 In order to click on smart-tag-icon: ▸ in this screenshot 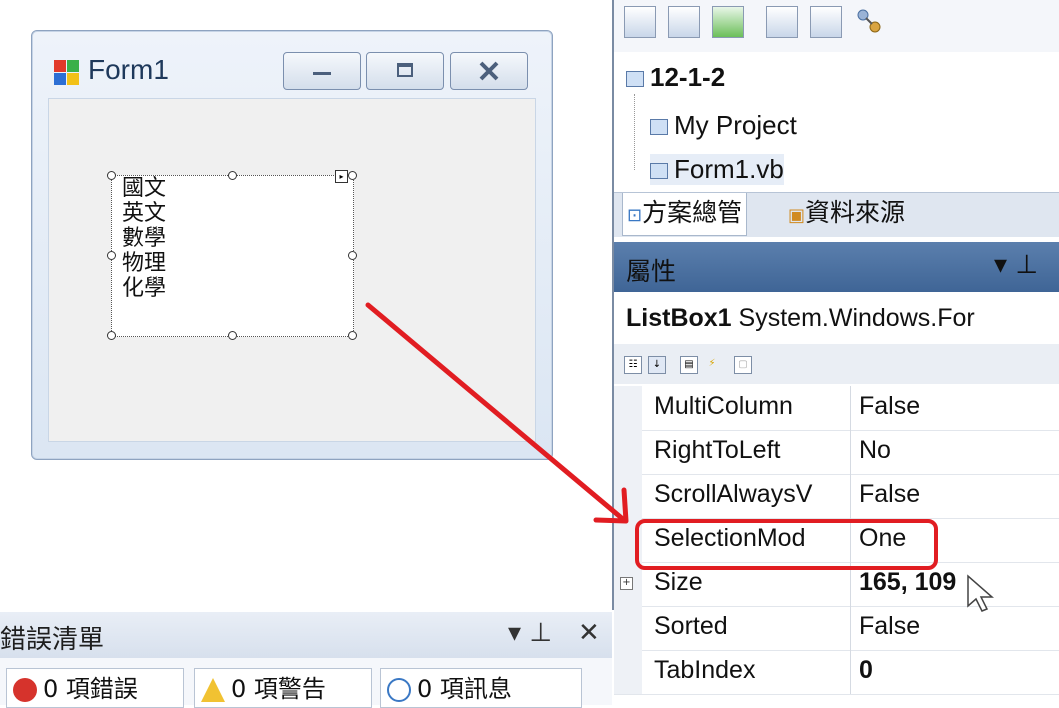, I will do `click(341, 176)`.